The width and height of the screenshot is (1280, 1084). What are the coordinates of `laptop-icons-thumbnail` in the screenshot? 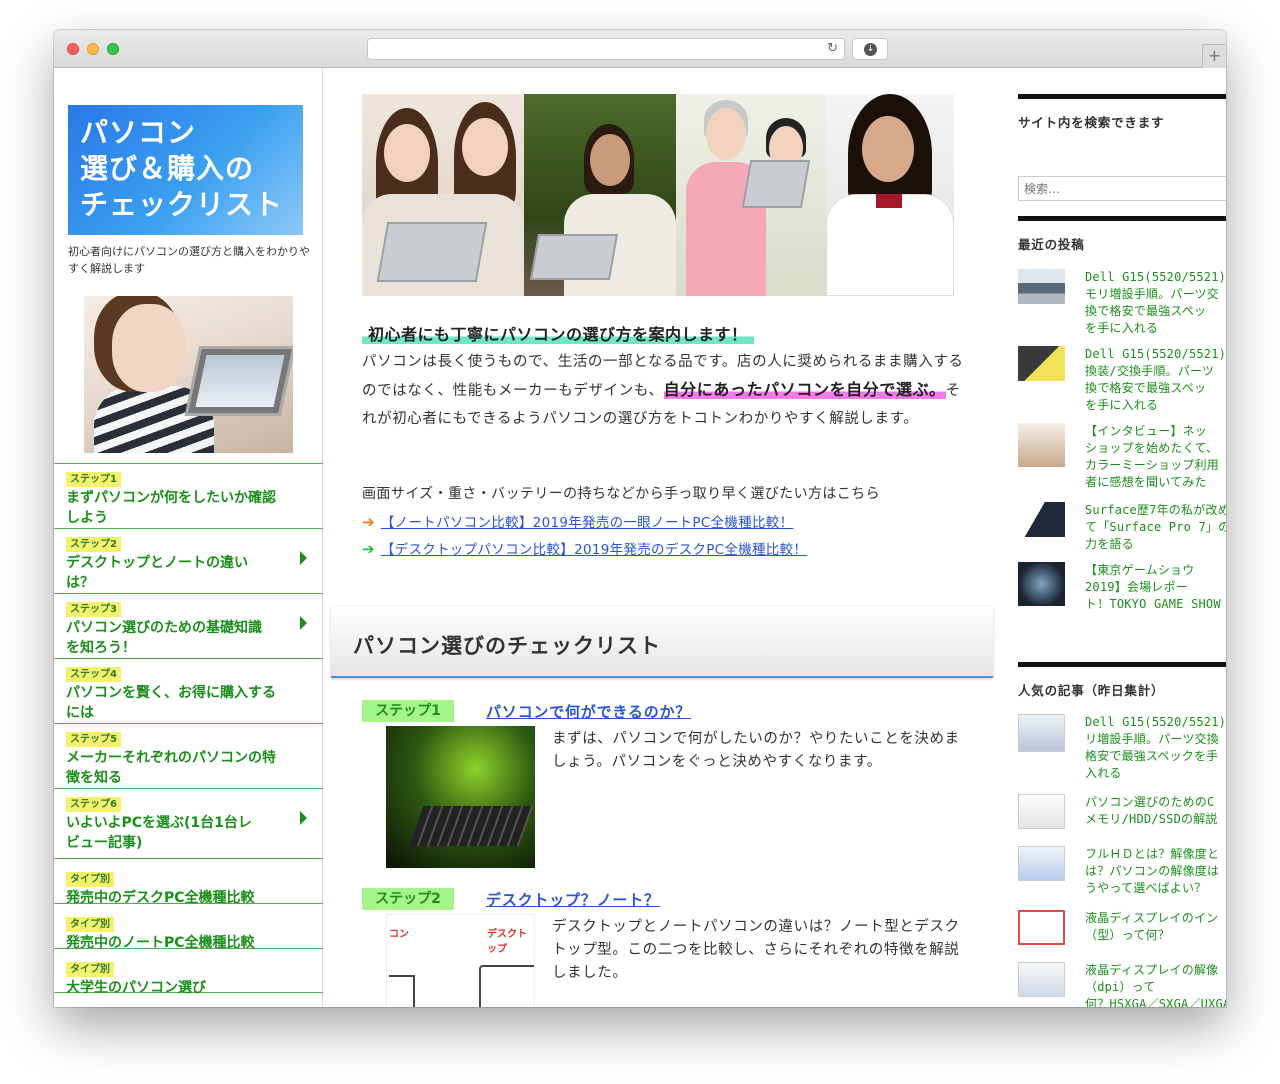 It's located at (460, 797).